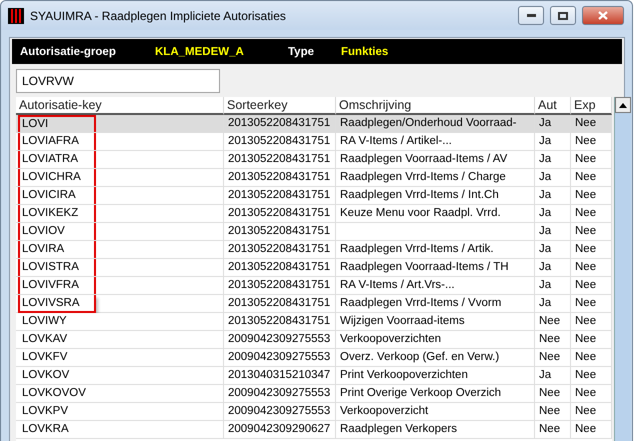 The width and height of the screenshot is (640, 441). I want to click on table-row: LOVIRA 2013052208431751 Raadplegen Vrrd-Items / Artik. Ja Nee, so click(314, 250).